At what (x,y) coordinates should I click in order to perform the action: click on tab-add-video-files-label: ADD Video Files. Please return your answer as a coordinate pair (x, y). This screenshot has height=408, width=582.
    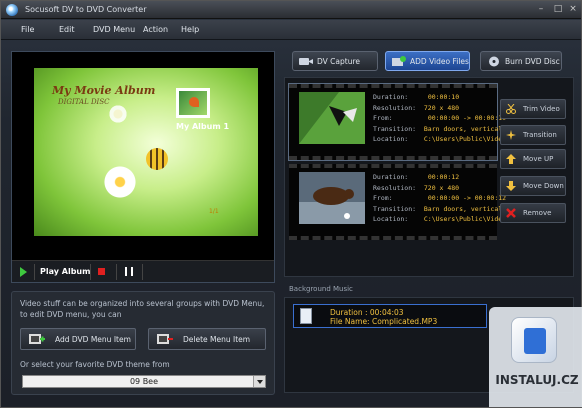
    Looking at the image, I should click on (439, 61).